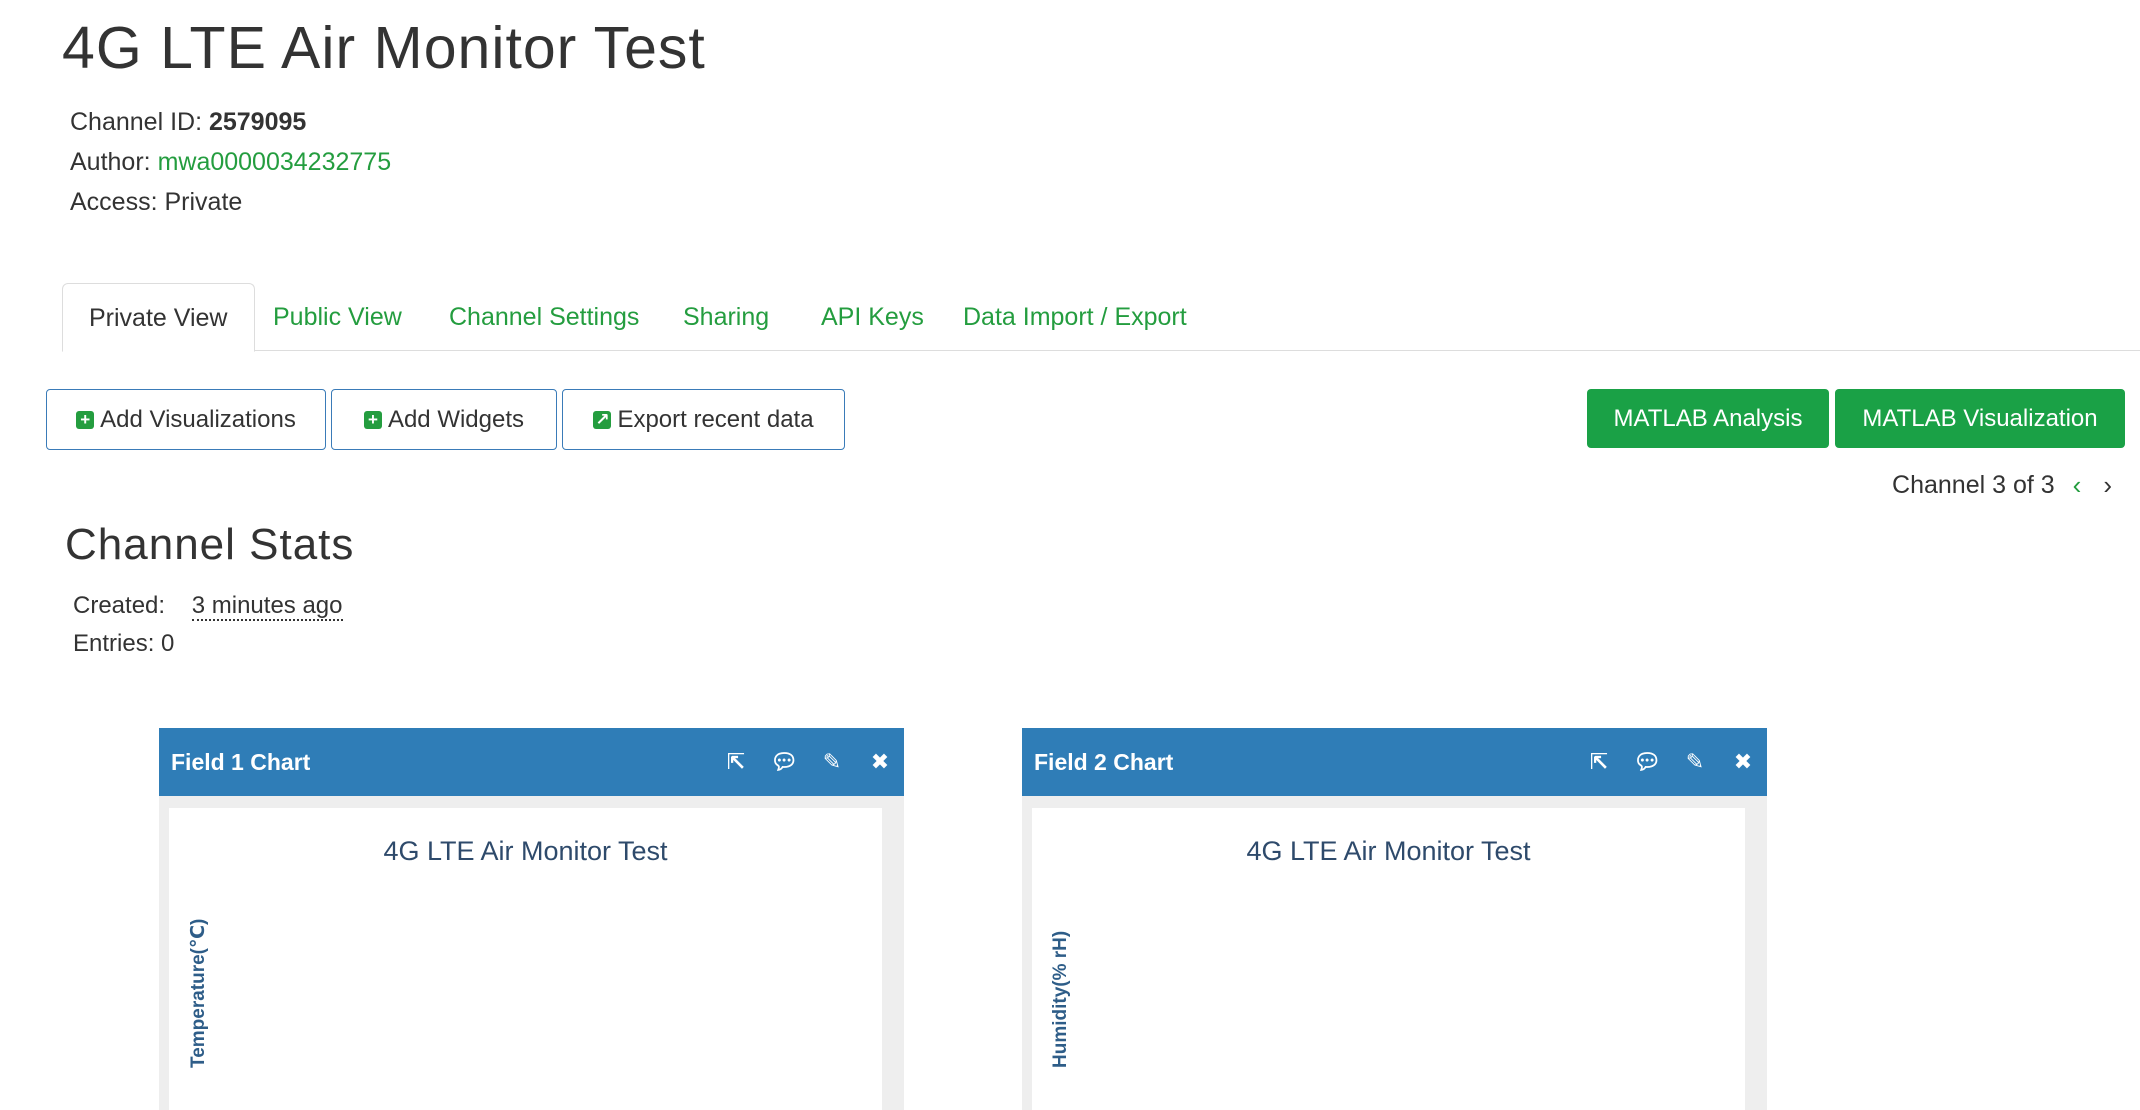 This screenshot has height=1110, width=2140. What do you see at coordinates (1708, 418) in the screenshot?
I see `matlab-analysis-button: MATLAB Analysis` at bounding box center [1708, 418].